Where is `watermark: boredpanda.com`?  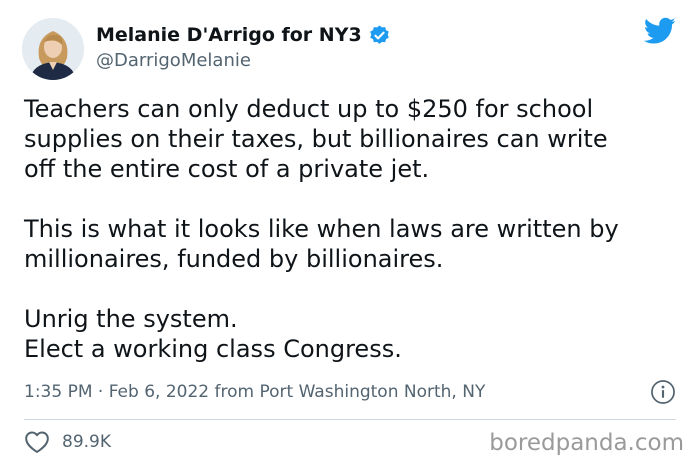 watermark: boredpanda.com is located at coordinates (586, 443).